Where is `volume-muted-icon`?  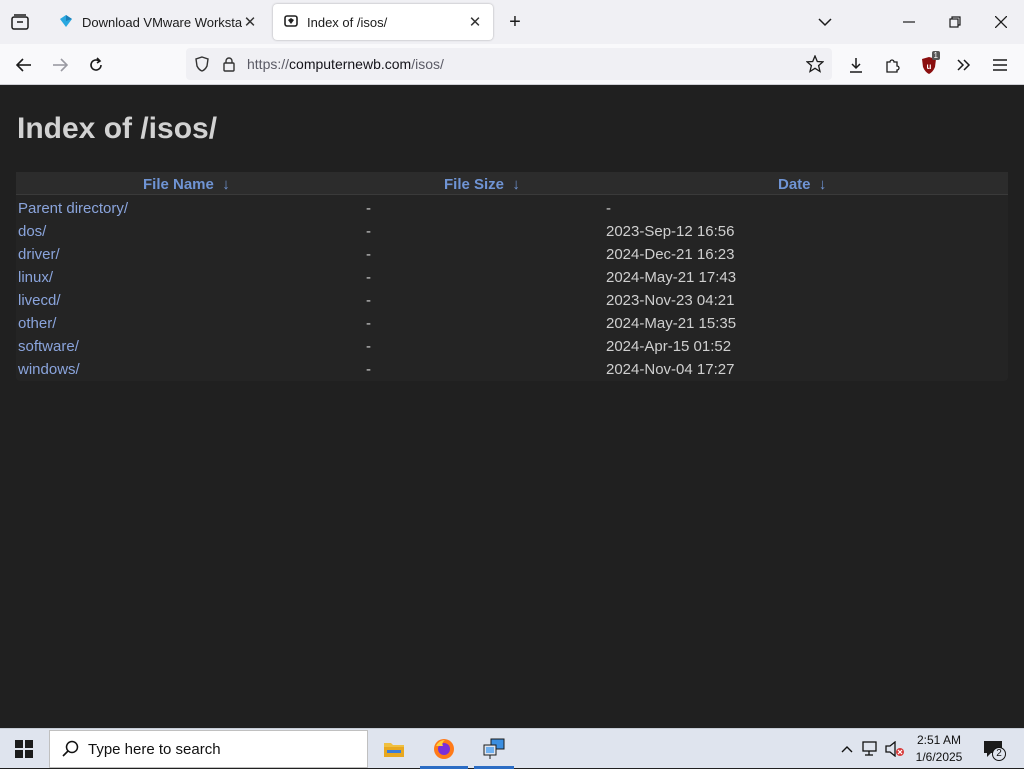
volume-muted-icon is located at coordinates (895, 749).